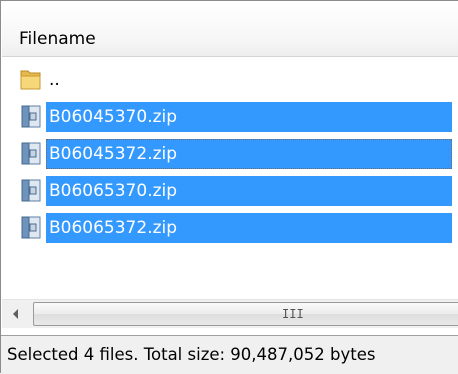 The image size is (458, 374). What do you see at coordinates (31, 79) in the screenshot?
I see `folder-icon` at bounding box center [31, 79].